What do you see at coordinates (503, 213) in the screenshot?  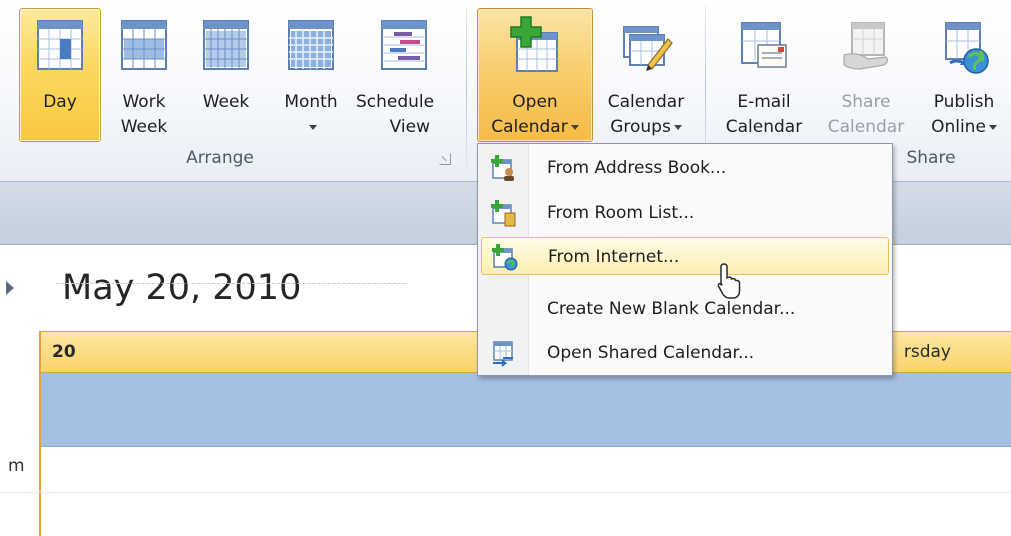 I see `room-list-icon` at bounding box center [503, 213].